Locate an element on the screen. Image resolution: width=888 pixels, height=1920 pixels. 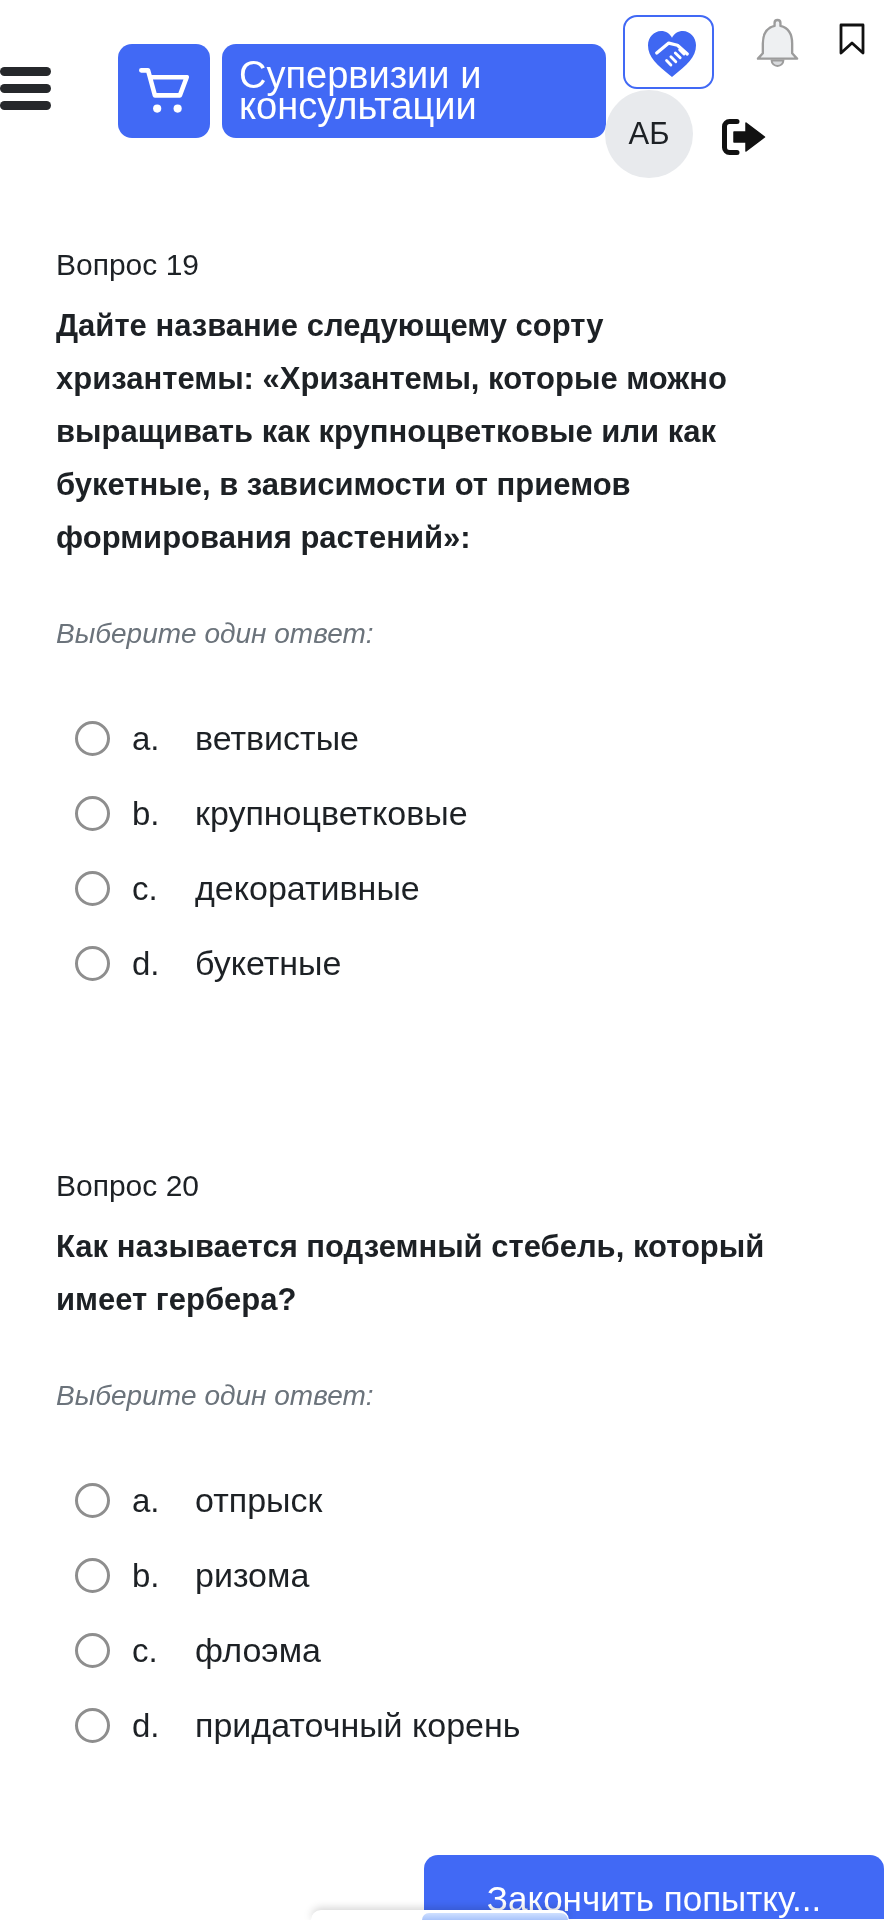
question-text: Как называется подземный стебель, который имеет гербера? is located at coordinates (411, 1273).